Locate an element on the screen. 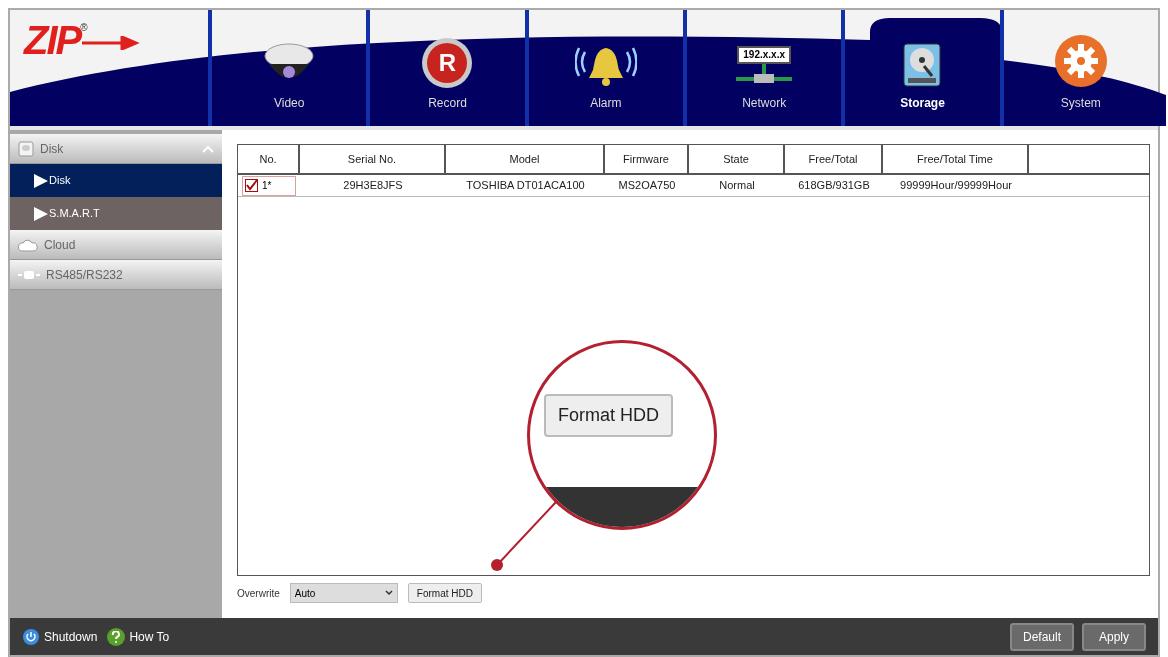 This screenshot has width=1168, height=657. chevron-down-icon is located at coordinates (388, 593).